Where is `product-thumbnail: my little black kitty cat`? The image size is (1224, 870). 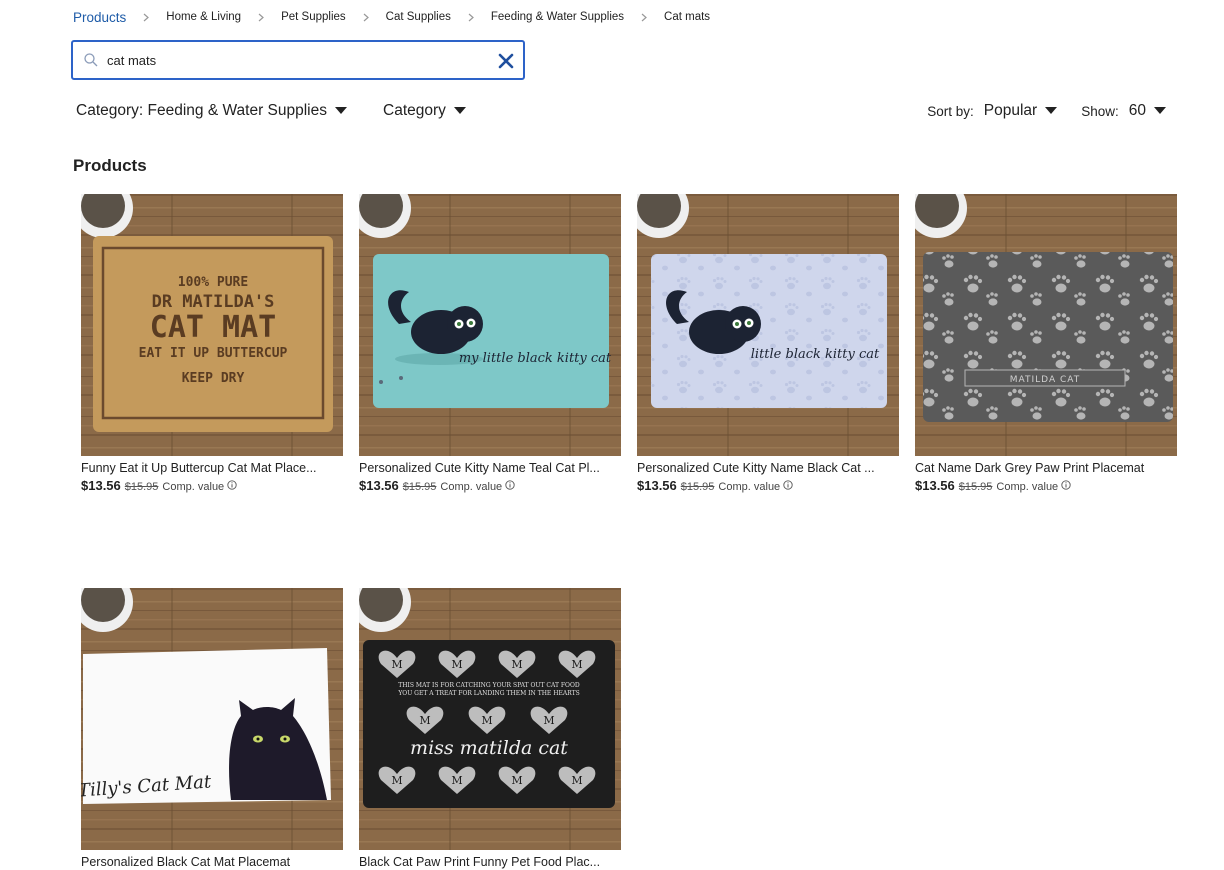 product-thumbnail: my little black kitty cat is located at coordinates (490, 325).